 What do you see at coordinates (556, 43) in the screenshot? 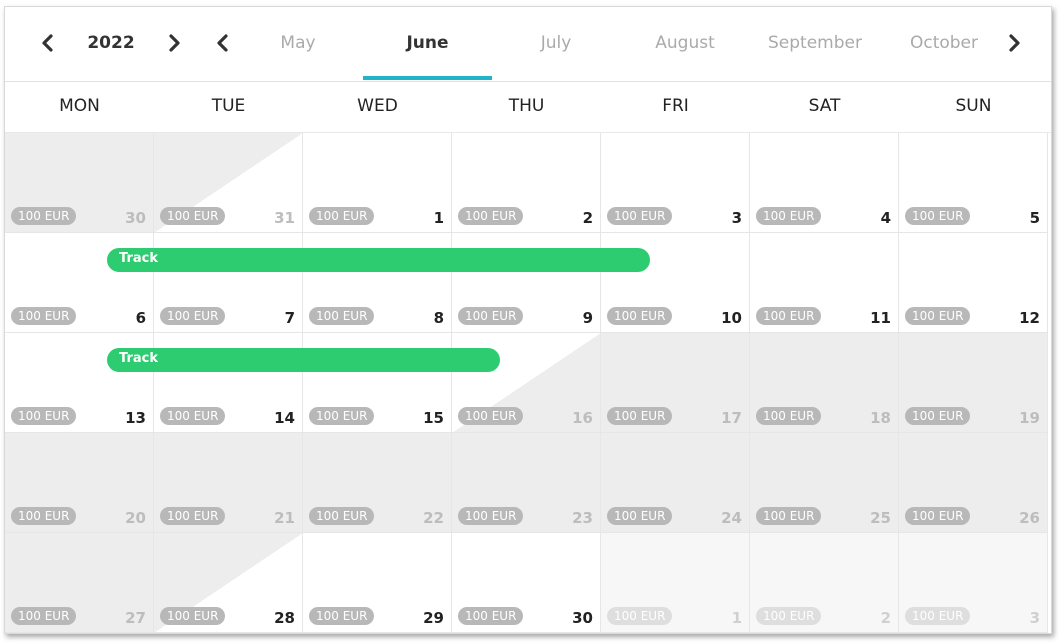
I see `month-tab-july: July` at bounding box center [556, 43].